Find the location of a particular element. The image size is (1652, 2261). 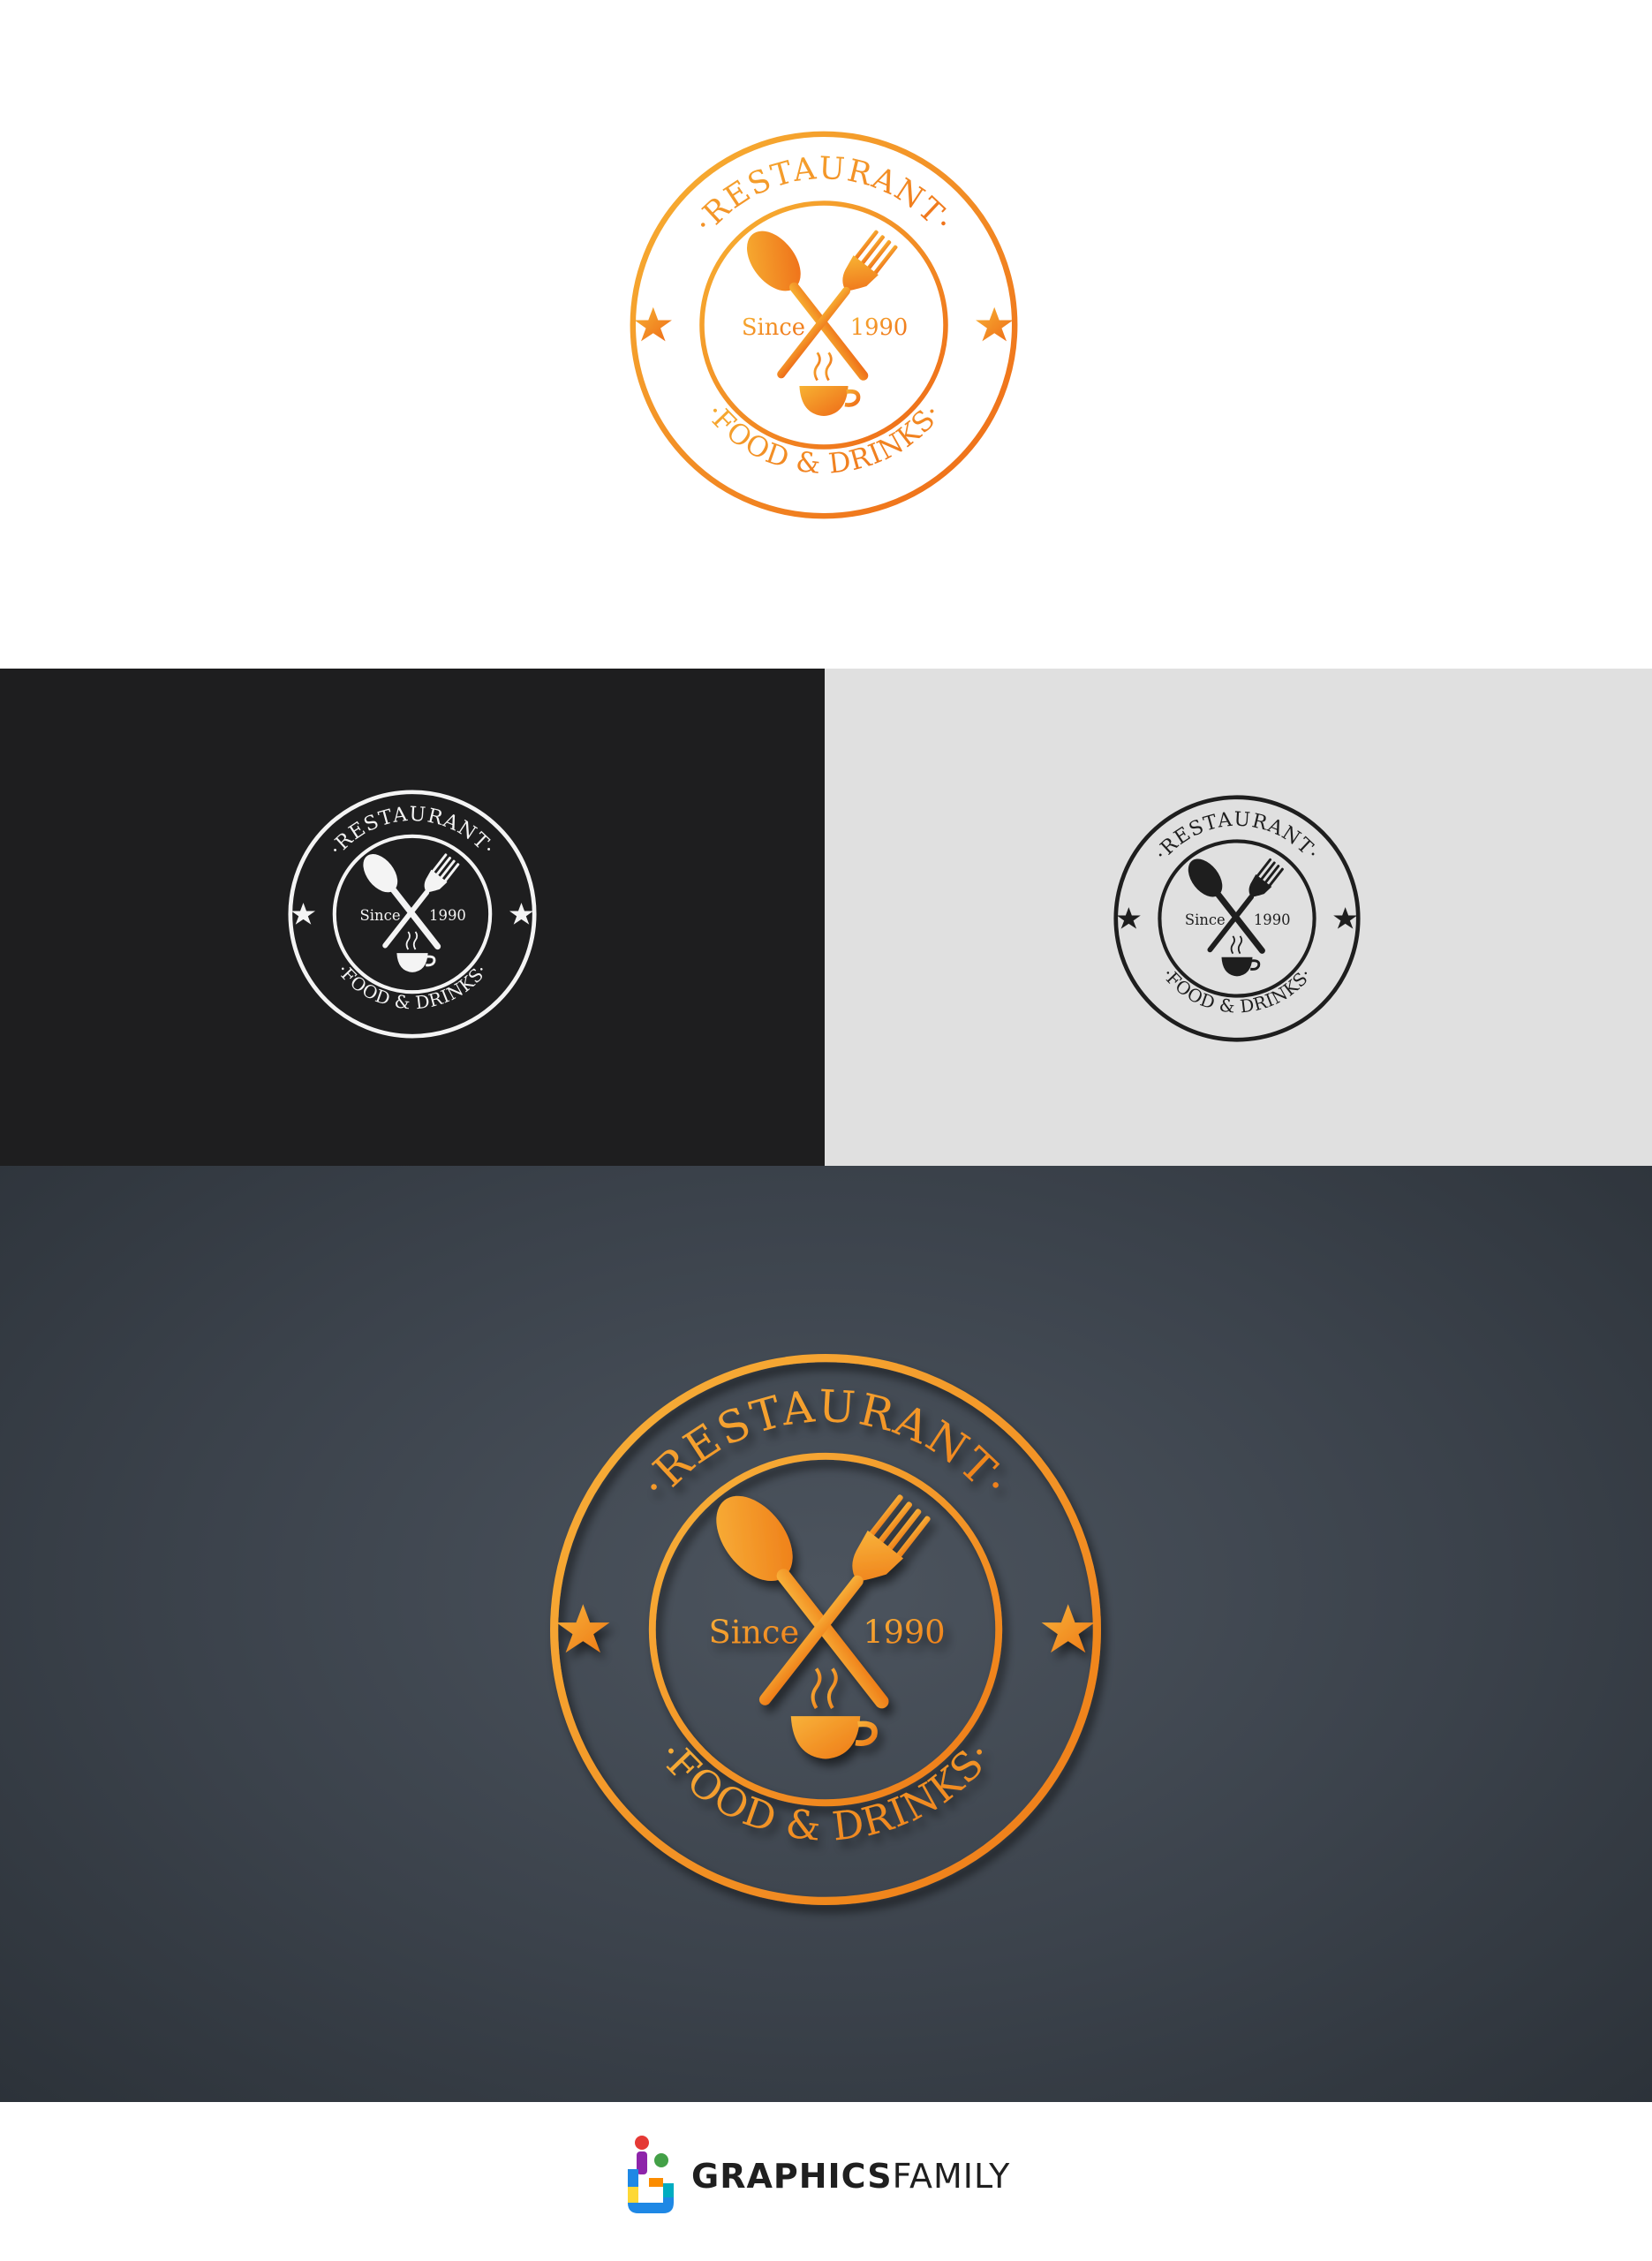

dark-panel: ·RESTAURANT· ·FOOD & DRINKS· Since 1990 is located at coordinates (412, 918).